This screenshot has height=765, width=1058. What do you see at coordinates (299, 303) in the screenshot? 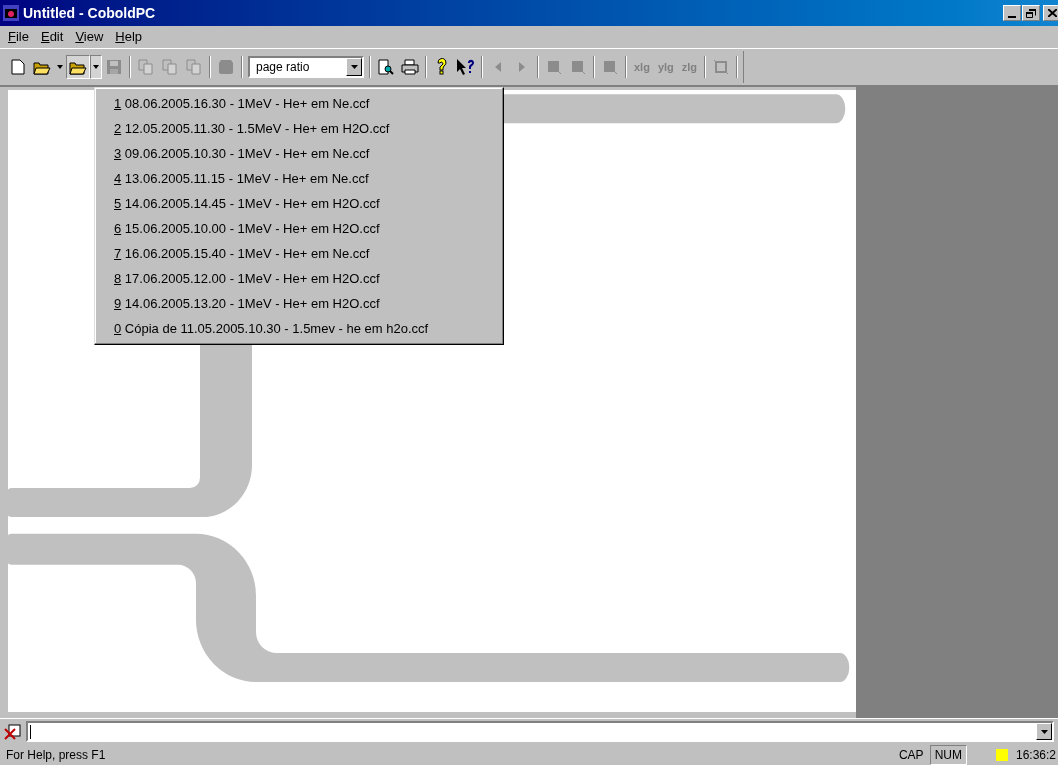
I see `recent-file-item: 9 14.06.2005.13.20 - 1MeV - He+ em H2O.ccf` at bounding box center [299, 303].